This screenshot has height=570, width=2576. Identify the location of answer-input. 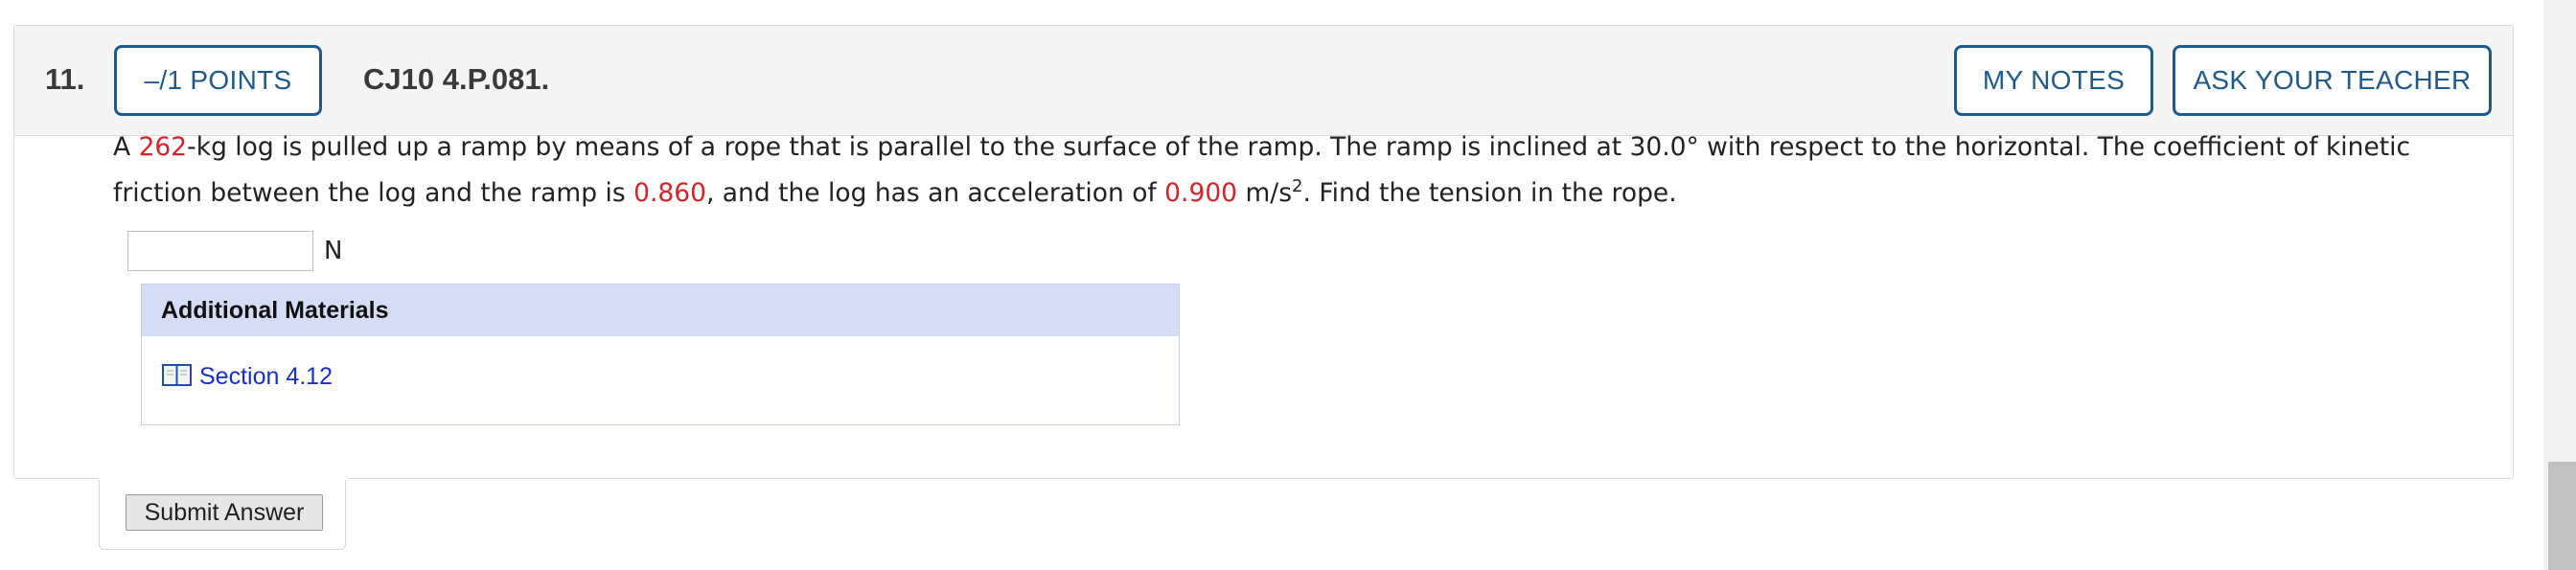
(220, 251).